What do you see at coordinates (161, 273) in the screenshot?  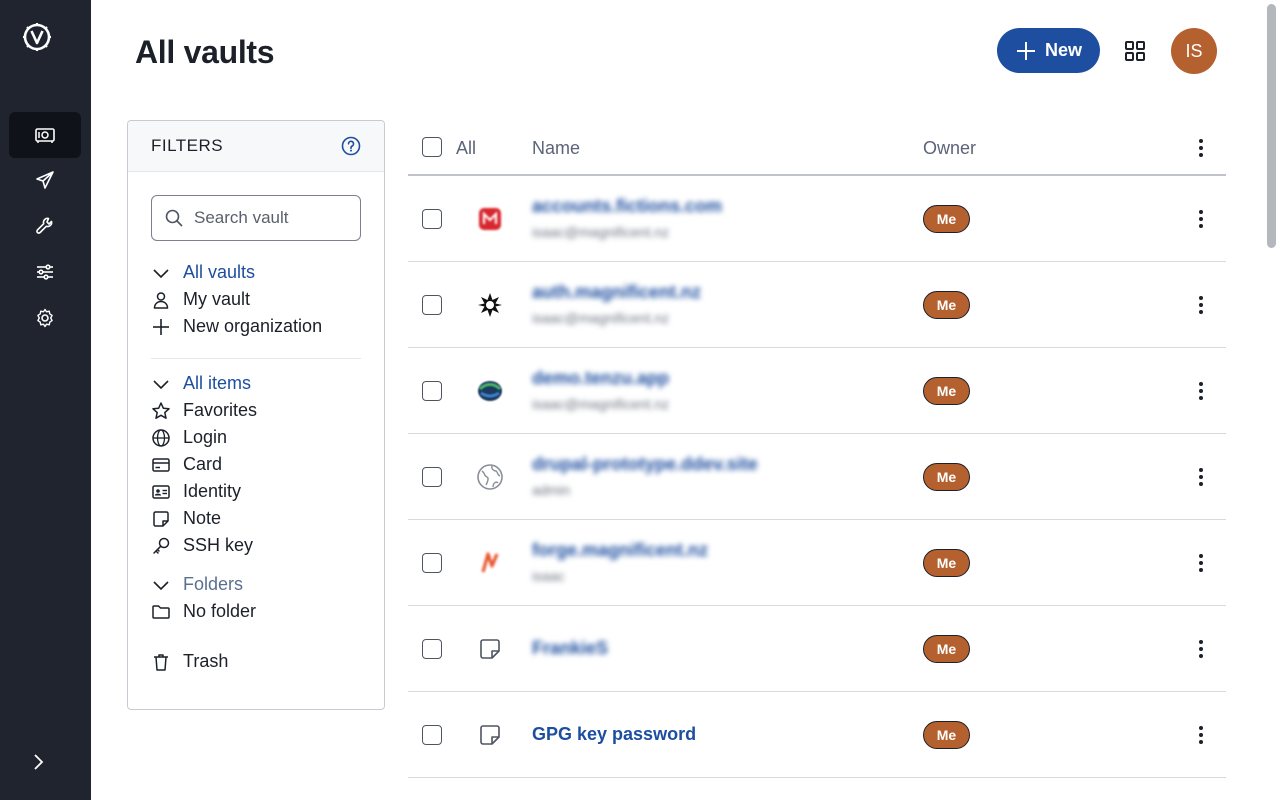 I see `chevron-down-icon` at bounding box center [161, 273].